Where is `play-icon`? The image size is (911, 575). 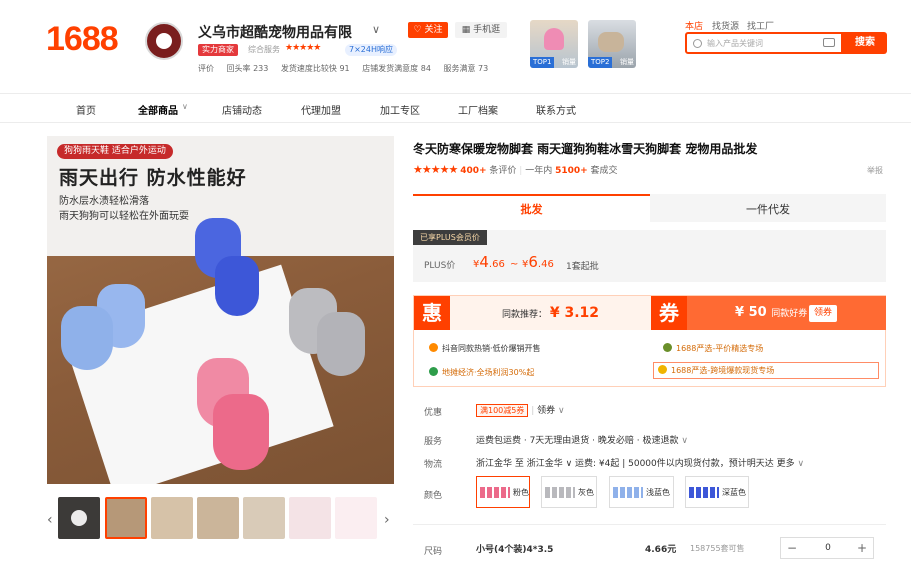 play-icon is located at coordinates (79, 518).